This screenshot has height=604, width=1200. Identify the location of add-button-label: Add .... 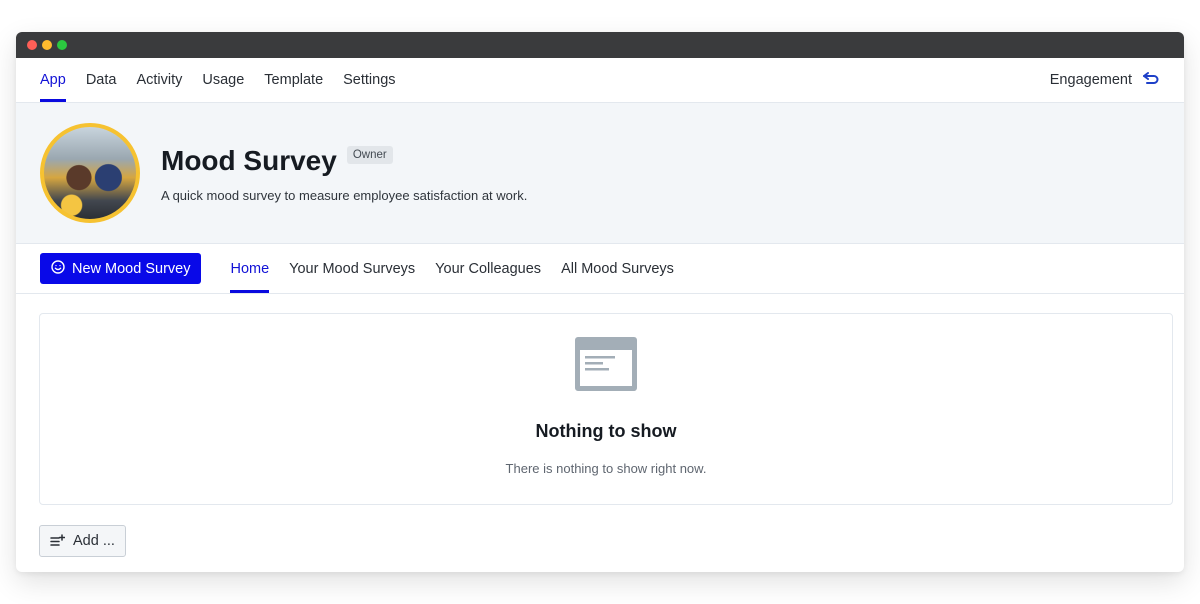
(94, 541).